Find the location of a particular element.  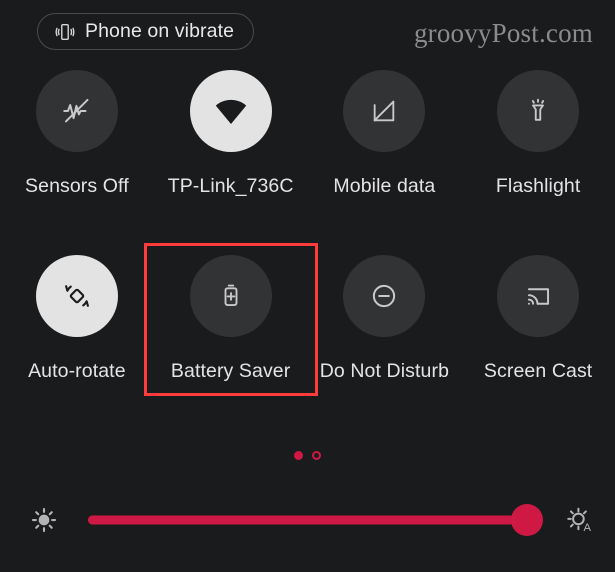

brightness-auto-icon: A is located at coordinates (580, 520).